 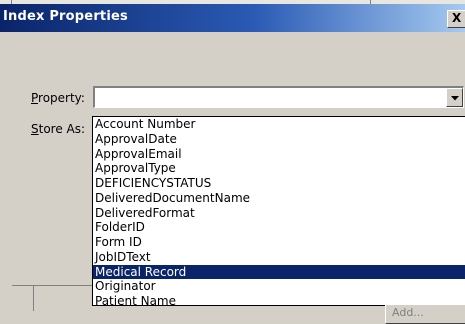 I want to click on dropdown-option: DEFICIENCYSTATUS, so click(x=279, y=183).